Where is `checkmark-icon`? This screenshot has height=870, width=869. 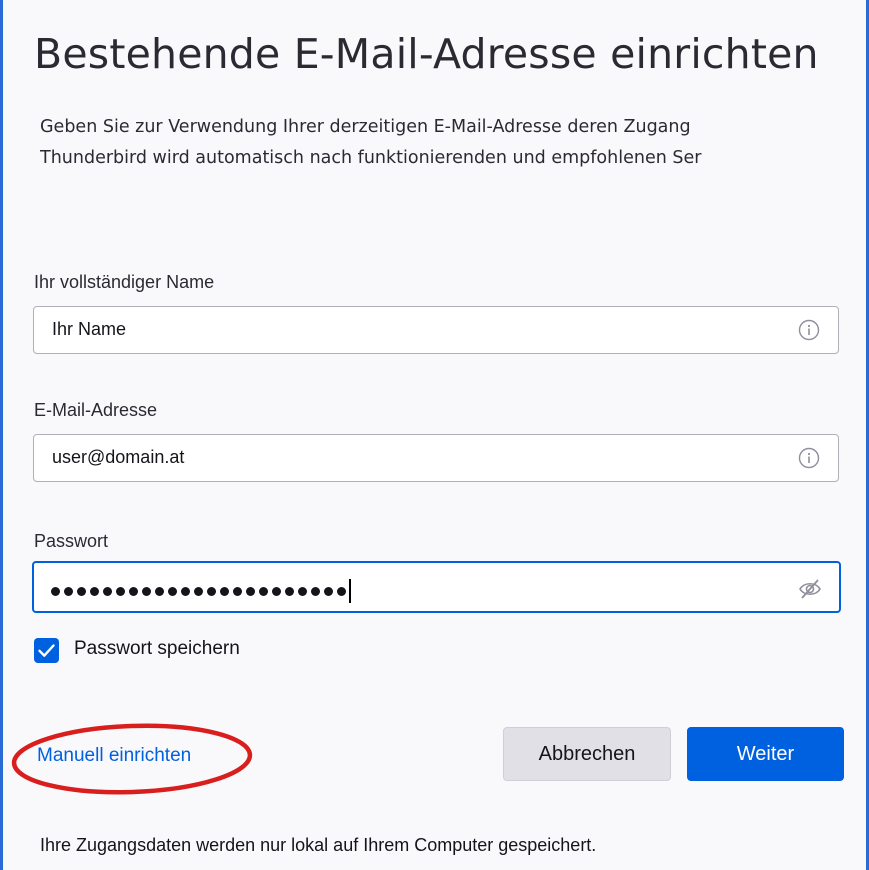 checkmark-icon is located at coordinates (46, 650).